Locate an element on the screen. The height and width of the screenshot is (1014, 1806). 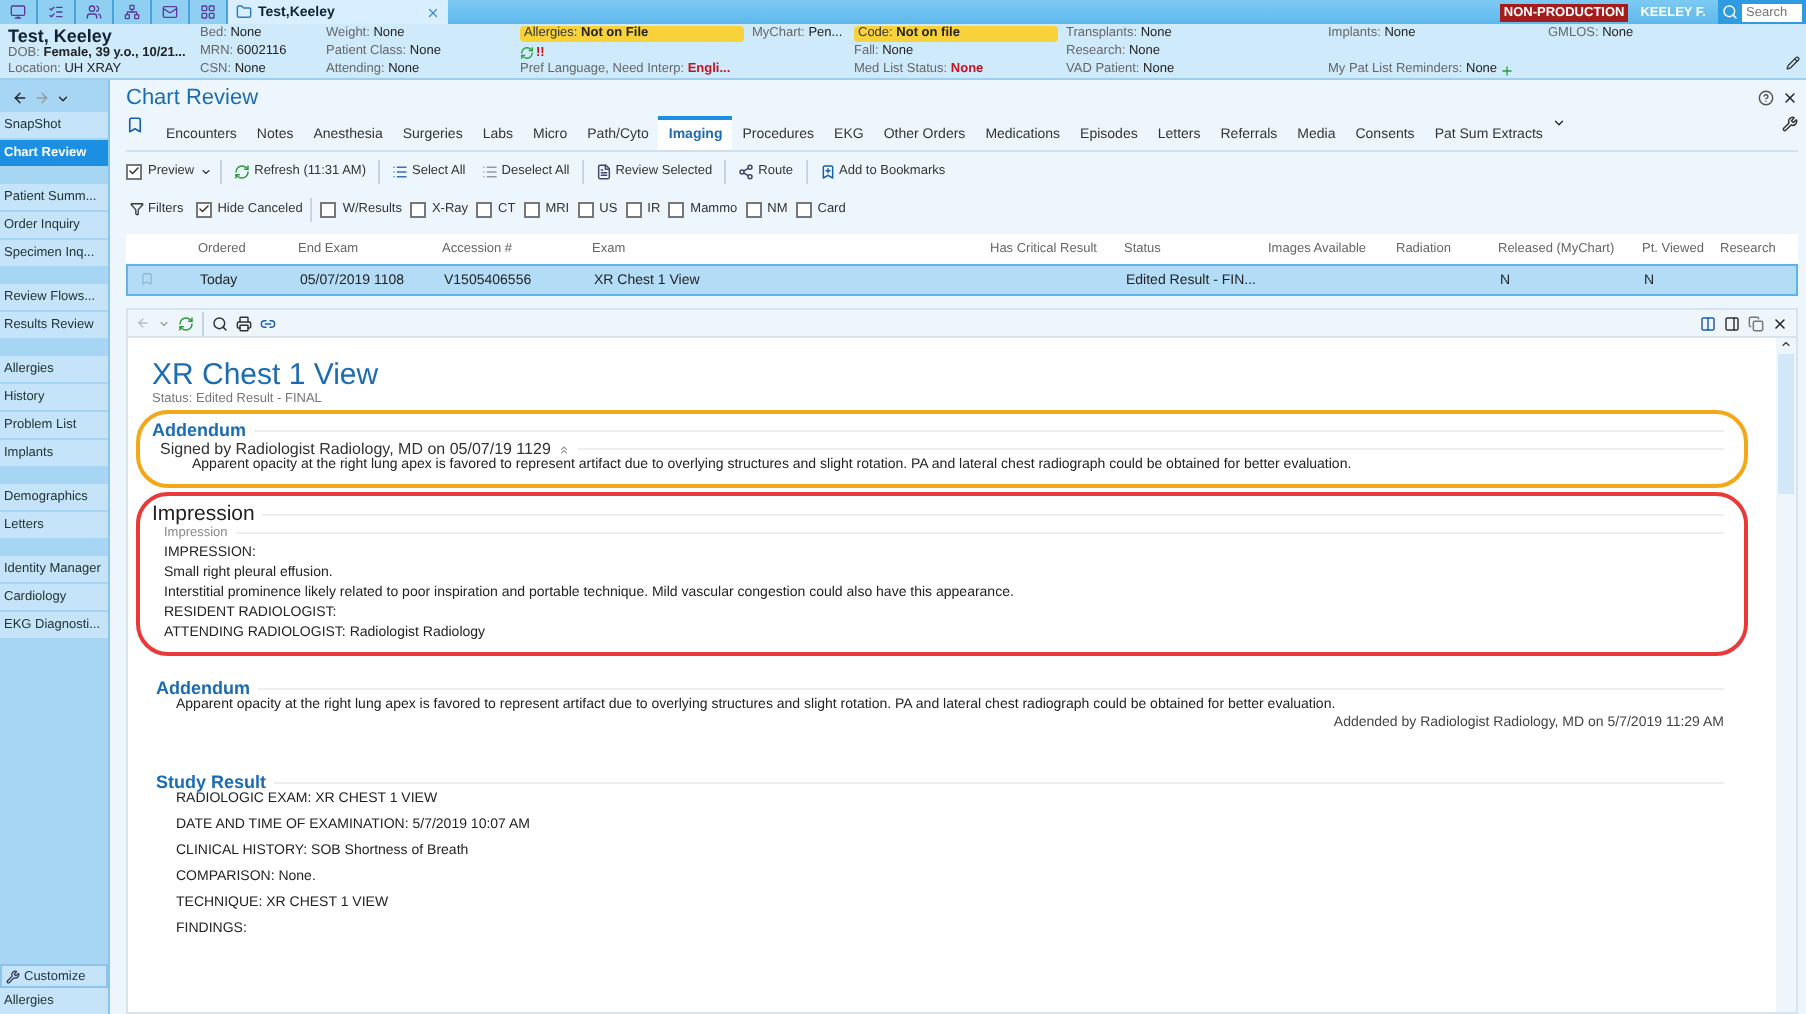
monitor-icon is located at coordinates (18, 12).